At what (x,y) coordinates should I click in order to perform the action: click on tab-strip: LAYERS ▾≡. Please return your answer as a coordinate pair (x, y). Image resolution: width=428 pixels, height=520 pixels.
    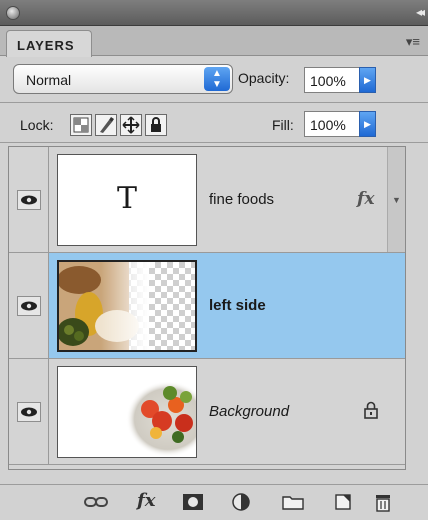
    Looking at the image, I should click on (214, 41).